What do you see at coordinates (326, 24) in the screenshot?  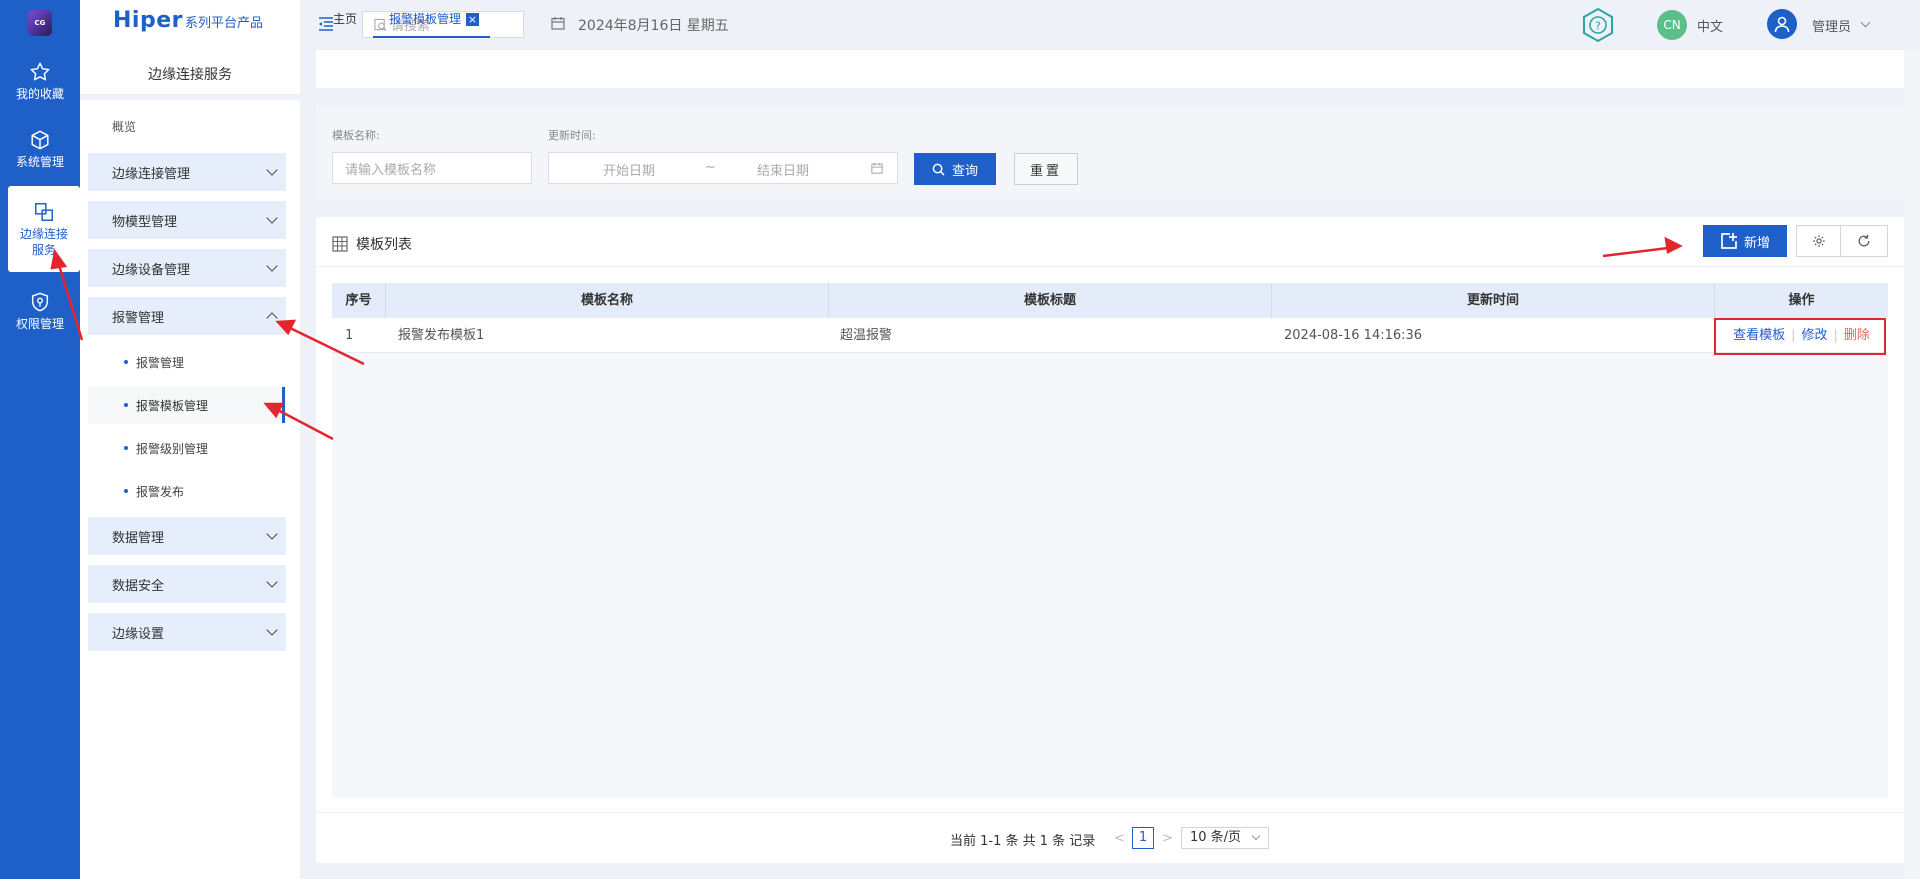 I see `menu-collapse-icon` at bounding box center [326, 24].